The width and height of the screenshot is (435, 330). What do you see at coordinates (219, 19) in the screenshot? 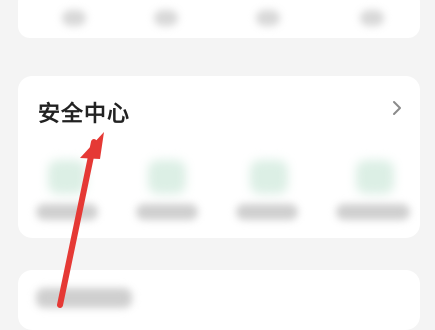
I see `top-shortcut-card` at bounding box center [219, 19].